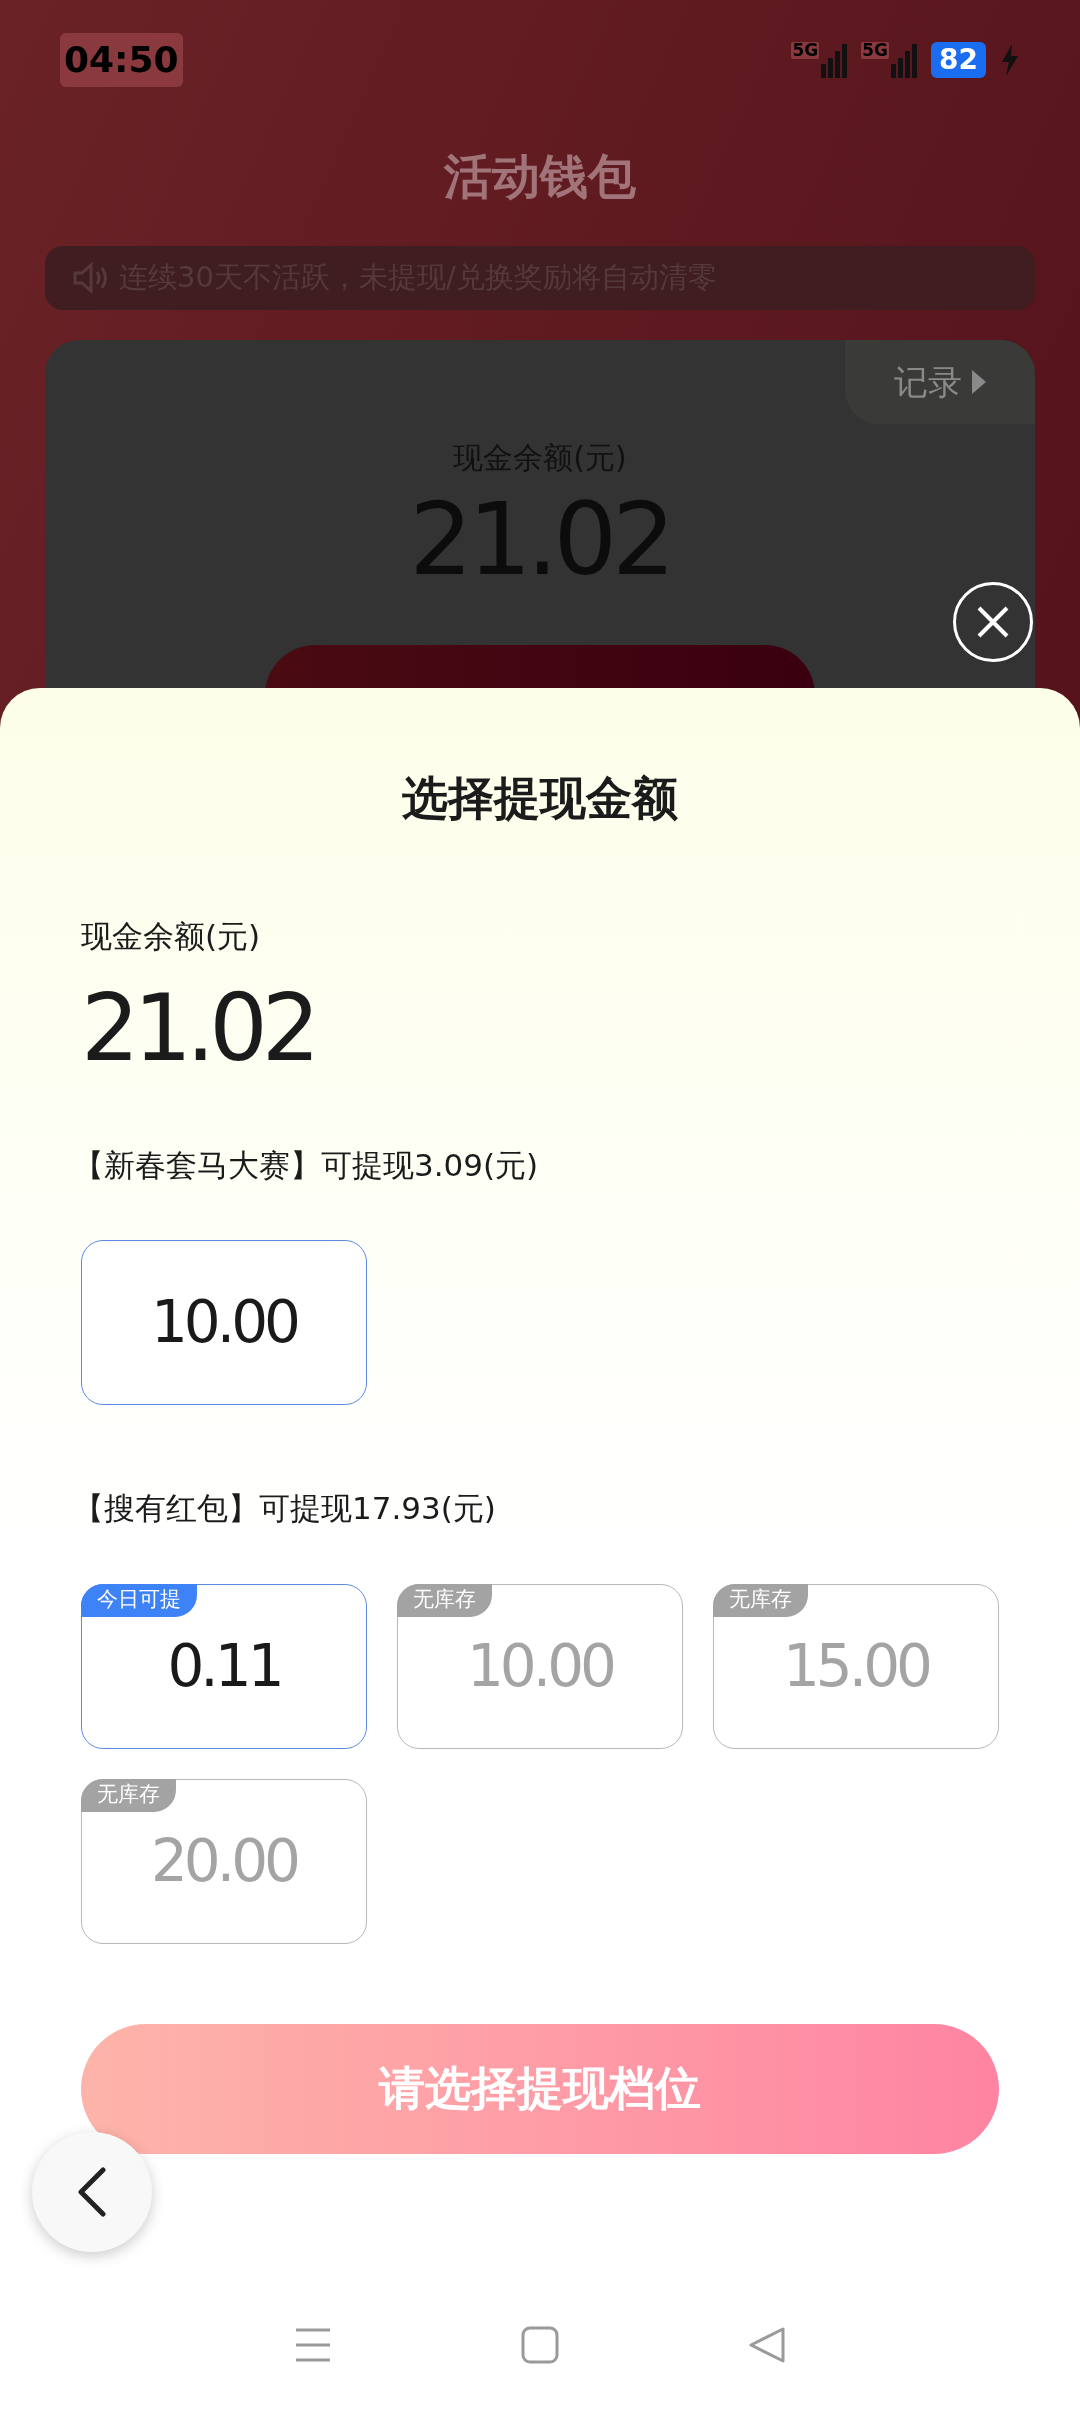  I want to click on home-icon, so click(540, 2345).